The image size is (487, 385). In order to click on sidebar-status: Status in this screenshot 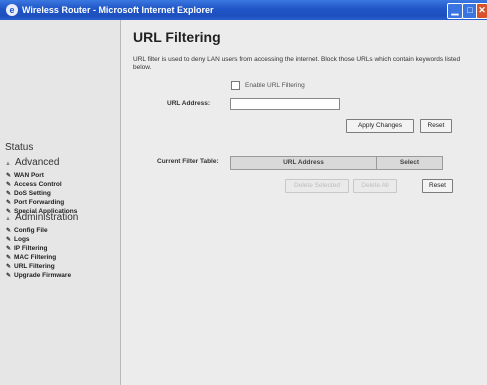, I will do `click(19, 147)`.